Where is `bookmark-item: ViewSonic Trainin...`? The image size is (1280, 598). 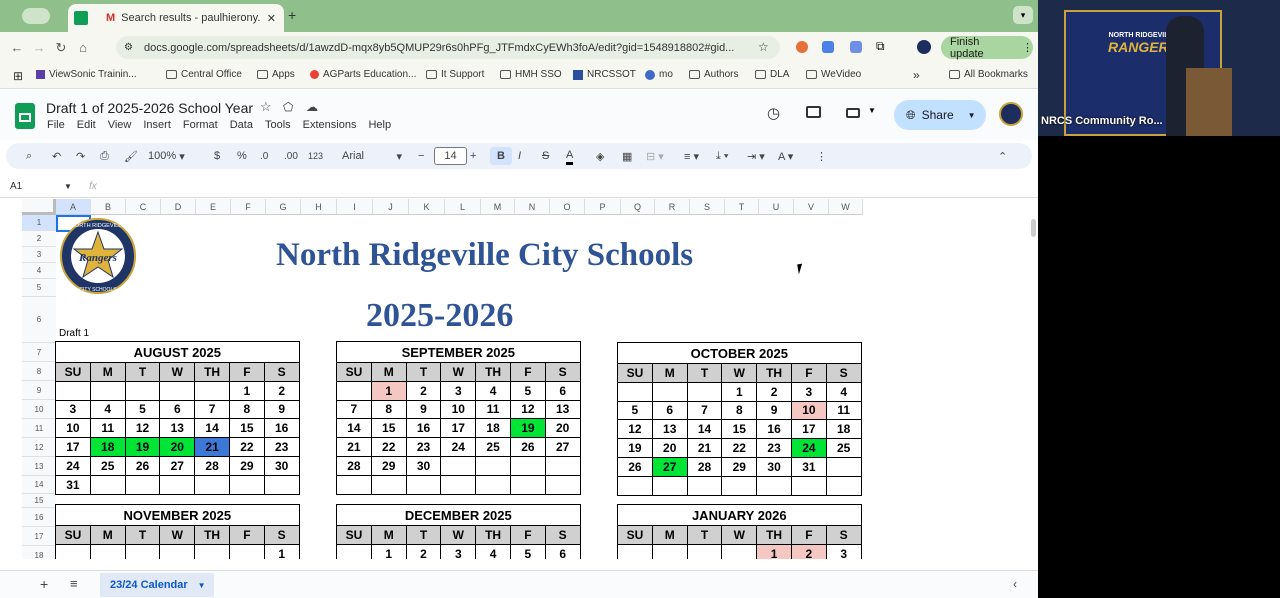 bookmark-item: ViewSonic Trainin... is located at coordinates (86, 74).